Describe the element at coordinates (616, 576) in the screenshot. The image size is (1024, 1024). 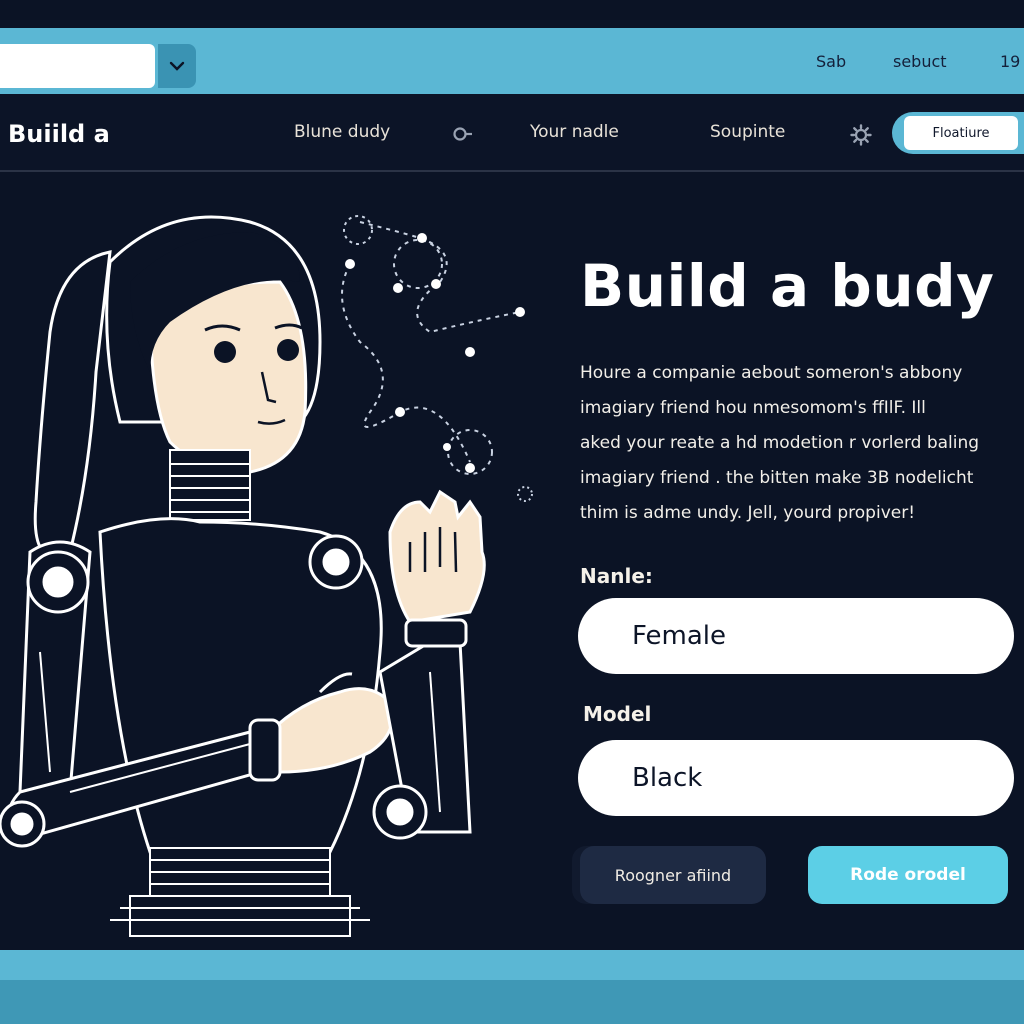
I see `name-label: Nanle:` at that location.